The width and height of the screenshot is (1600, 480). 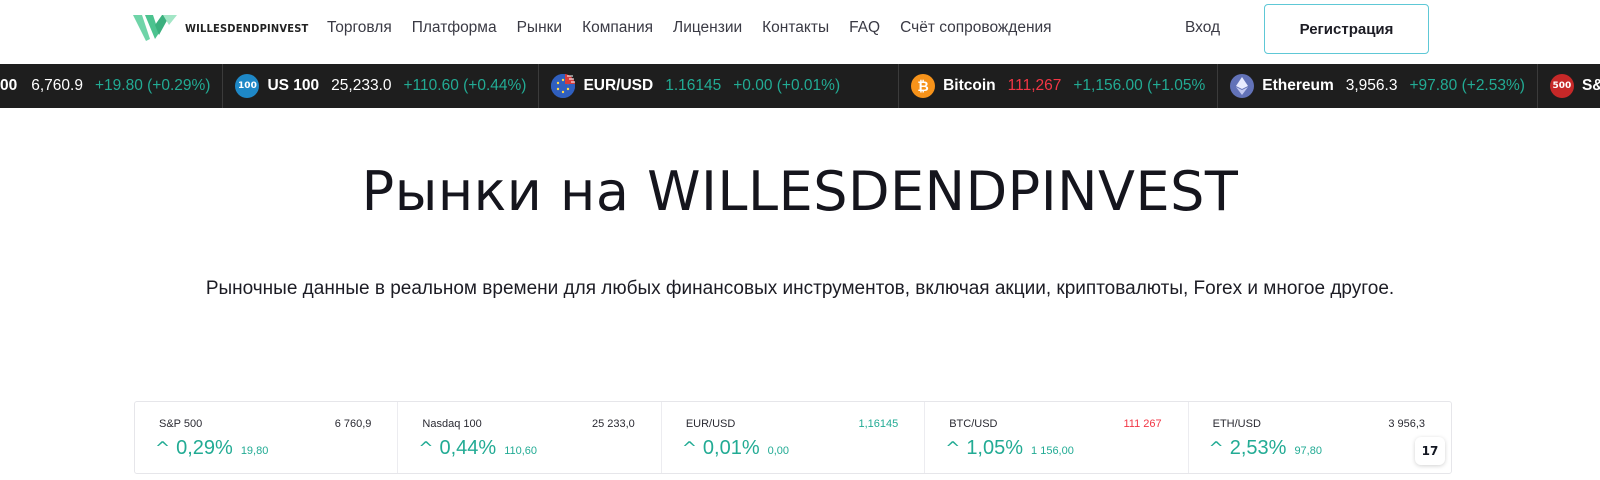 I want to click on market-cell-change: ^ 0,44% 110,60, so click(x=477, y=448).